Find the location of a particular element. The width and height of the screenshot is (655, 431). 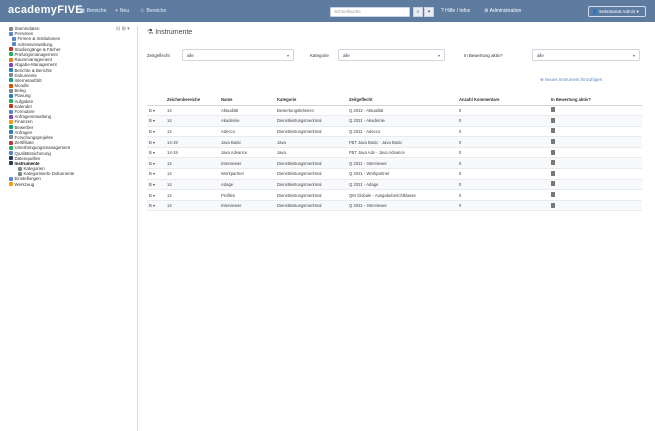

table-cell: QM Globale - Ausgabeberichtklasse is located at coordinates (402, 195).